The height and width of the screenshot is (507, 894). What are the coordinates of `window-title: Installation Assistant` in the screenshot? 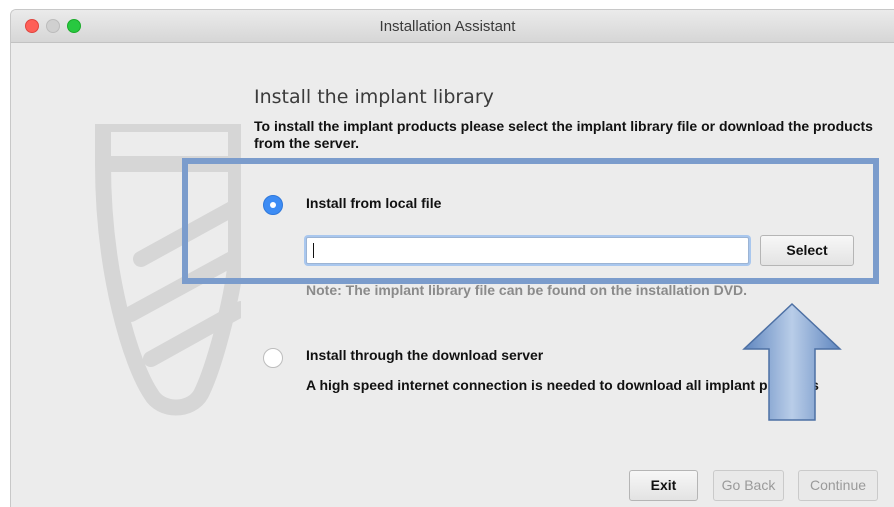 It's located at (447, 26).